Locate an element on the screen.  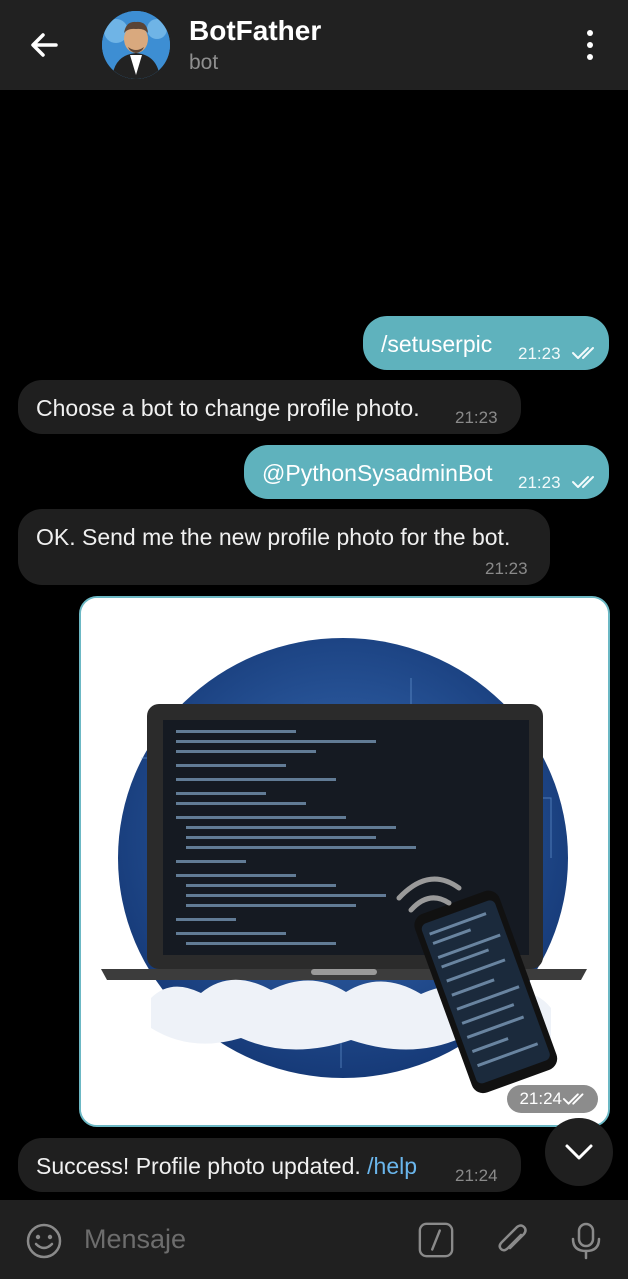
attach-icon is located at coordinates (513, 1241).